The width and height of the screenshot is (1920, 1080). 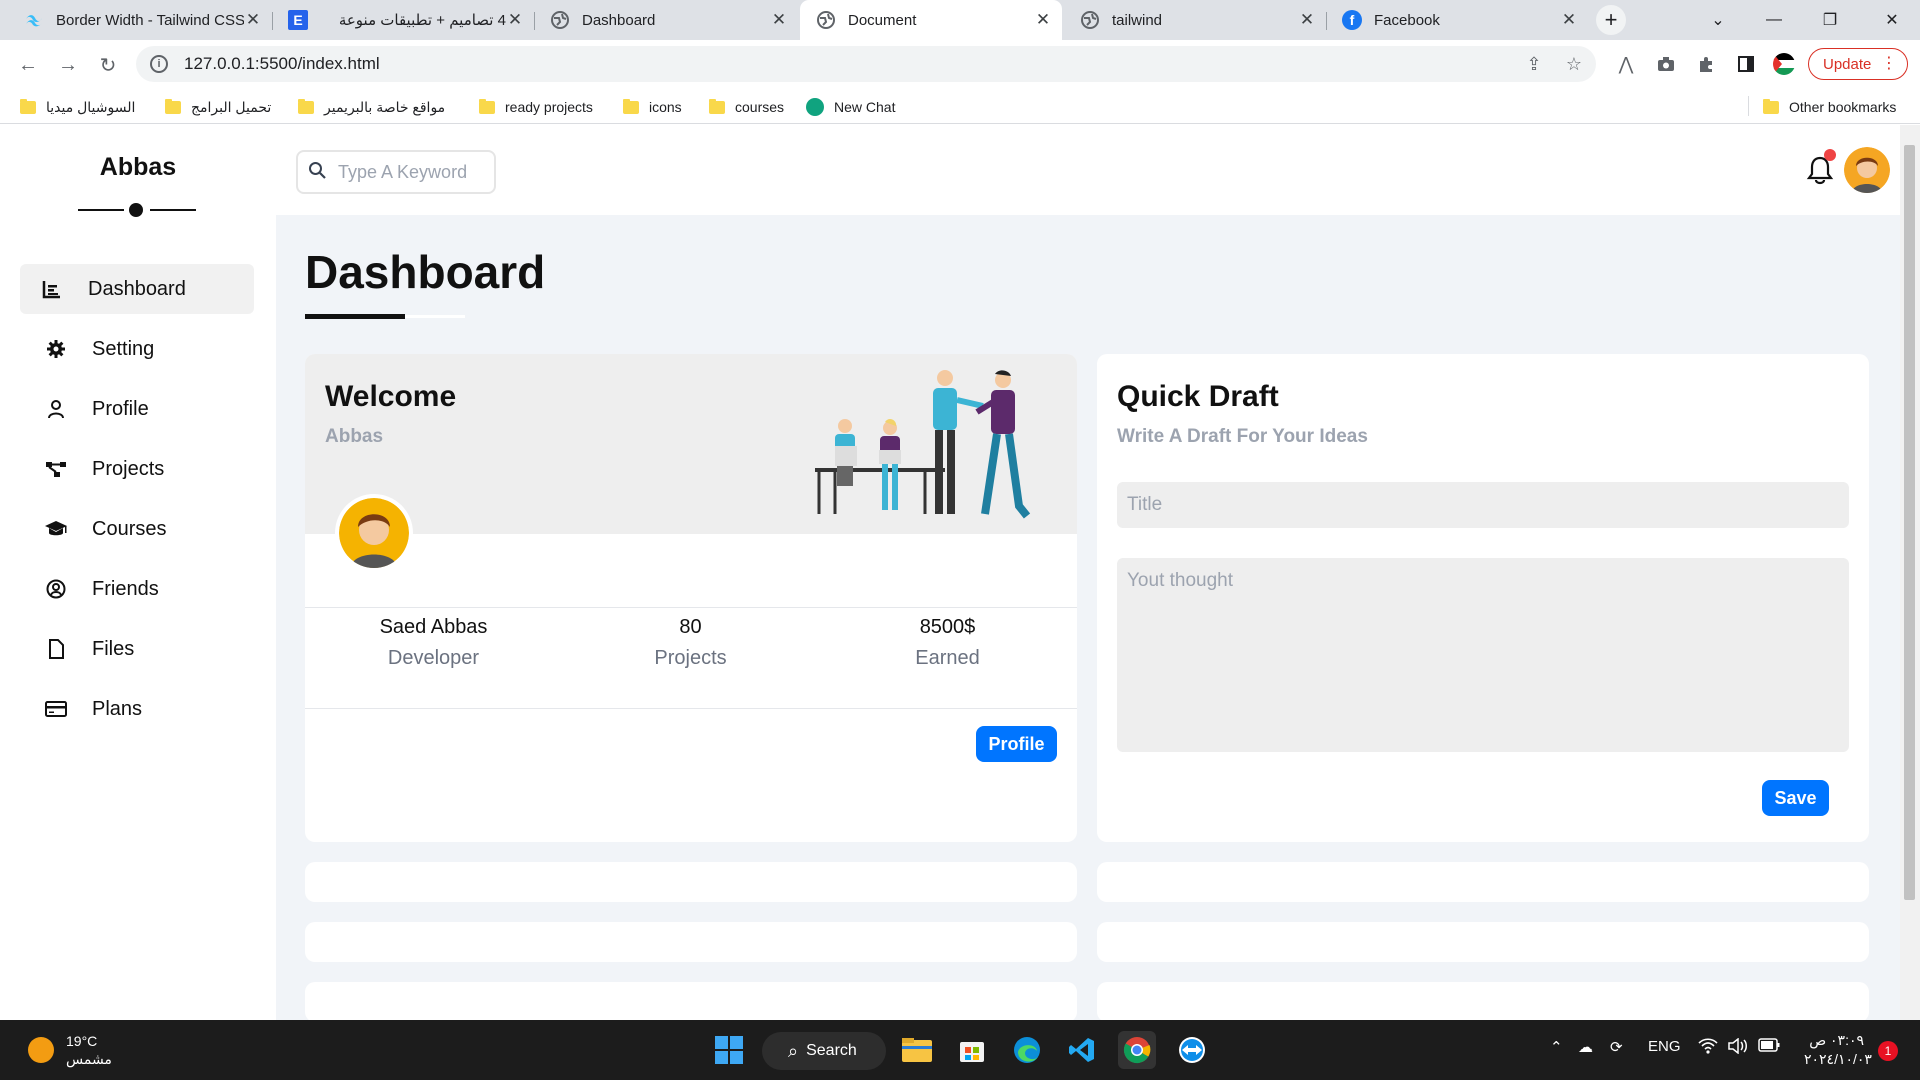 I want to click on tailwind-icon, so click(x=34, y=20).